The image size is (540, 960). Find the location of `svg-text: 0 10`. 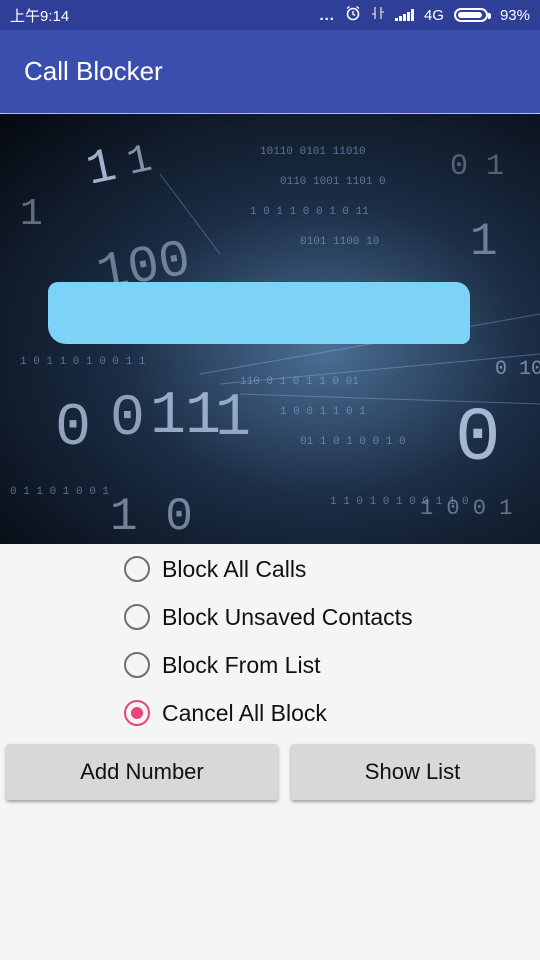

svg-text: 0 10 is located at coordinates (517, 369).